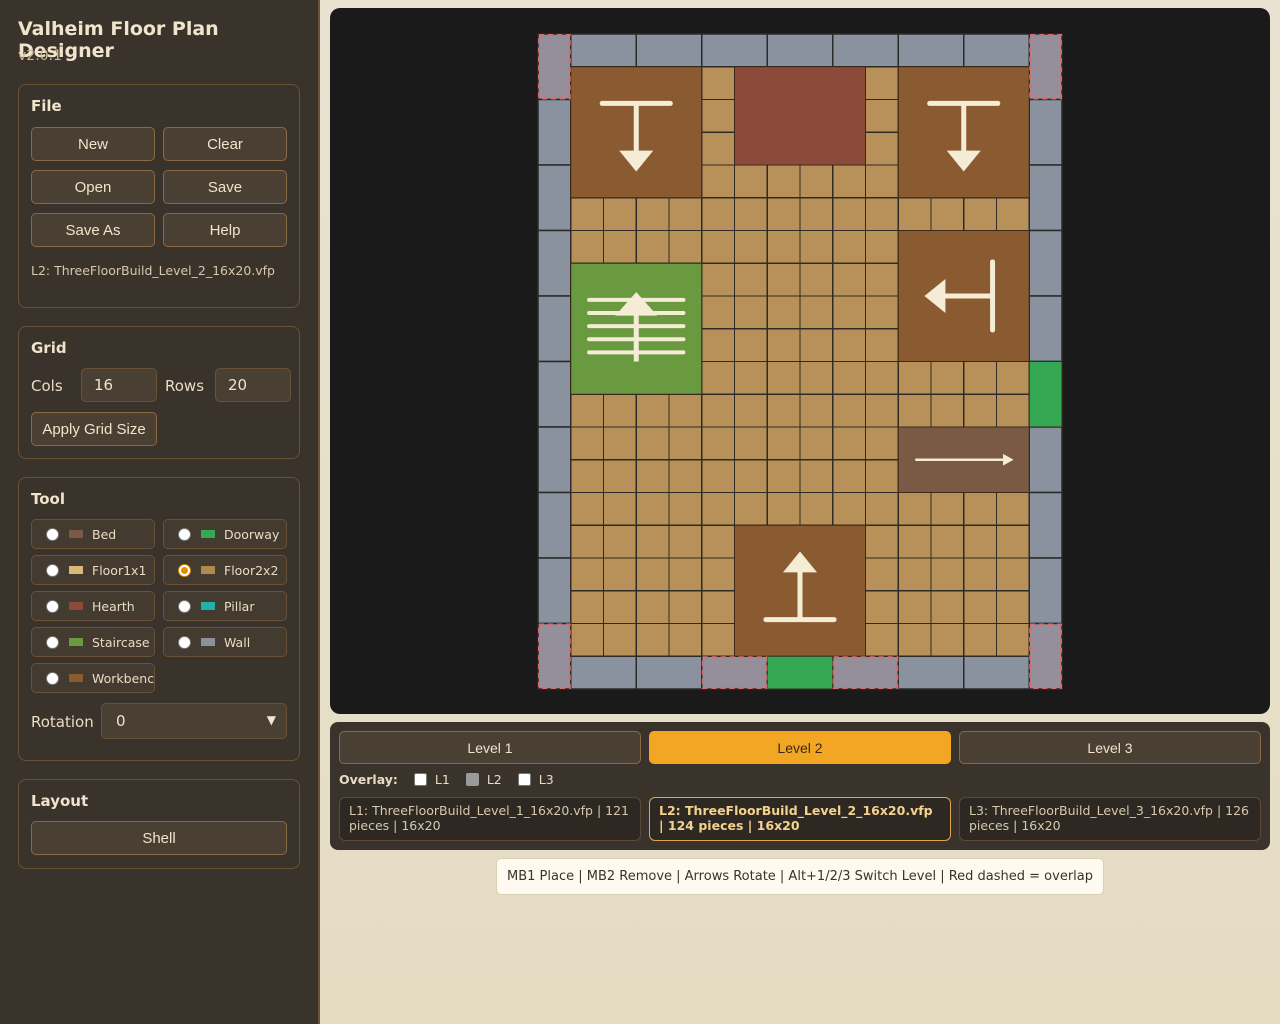 This screenshot has height=1024, width=1280. Describe the element at coordinates (153, 270) in the screenshot. I see `current-file-label: L2: ThreeFloorBuild_Level_2_16x20.vfp` at that location.